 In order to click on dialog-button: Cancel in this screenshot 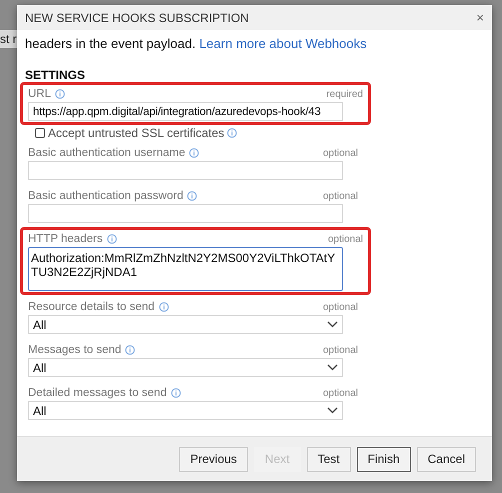, I will do `click(446, 459)`.